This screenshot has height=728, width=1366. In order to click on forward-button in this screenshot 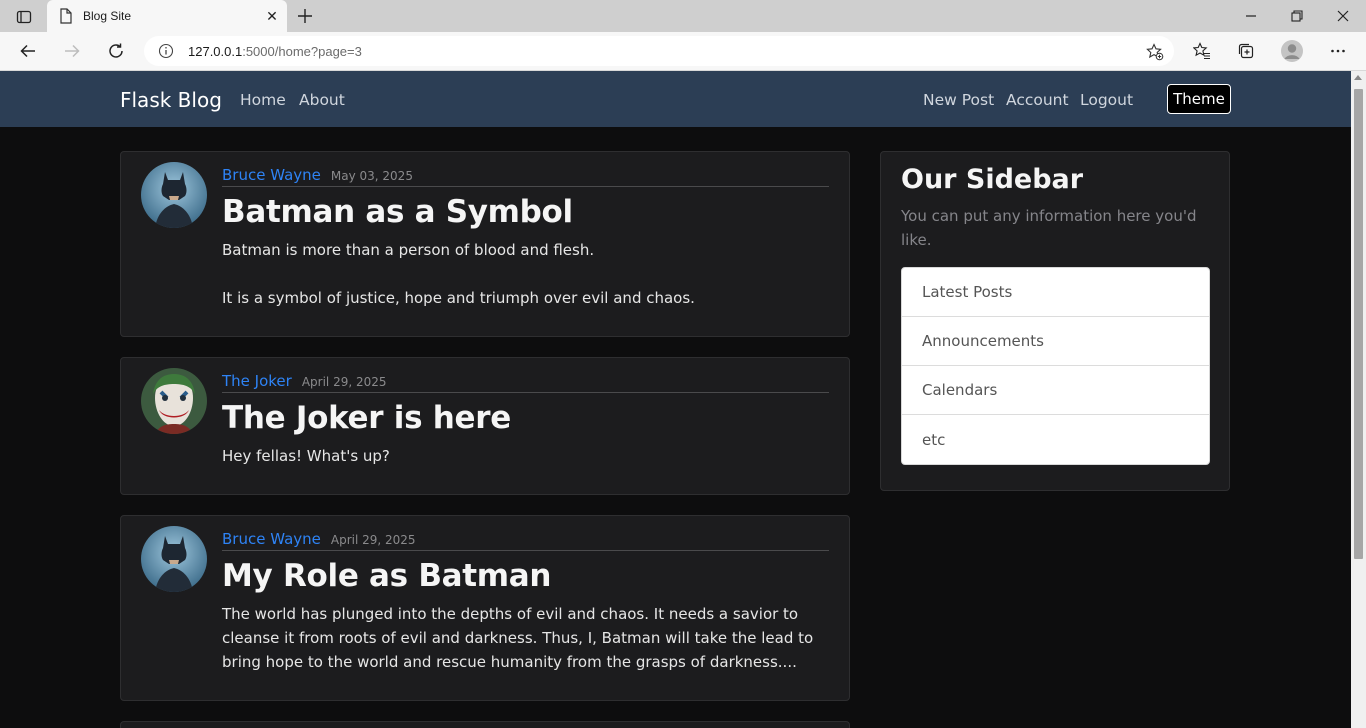, I will do `click(72, 51)`.